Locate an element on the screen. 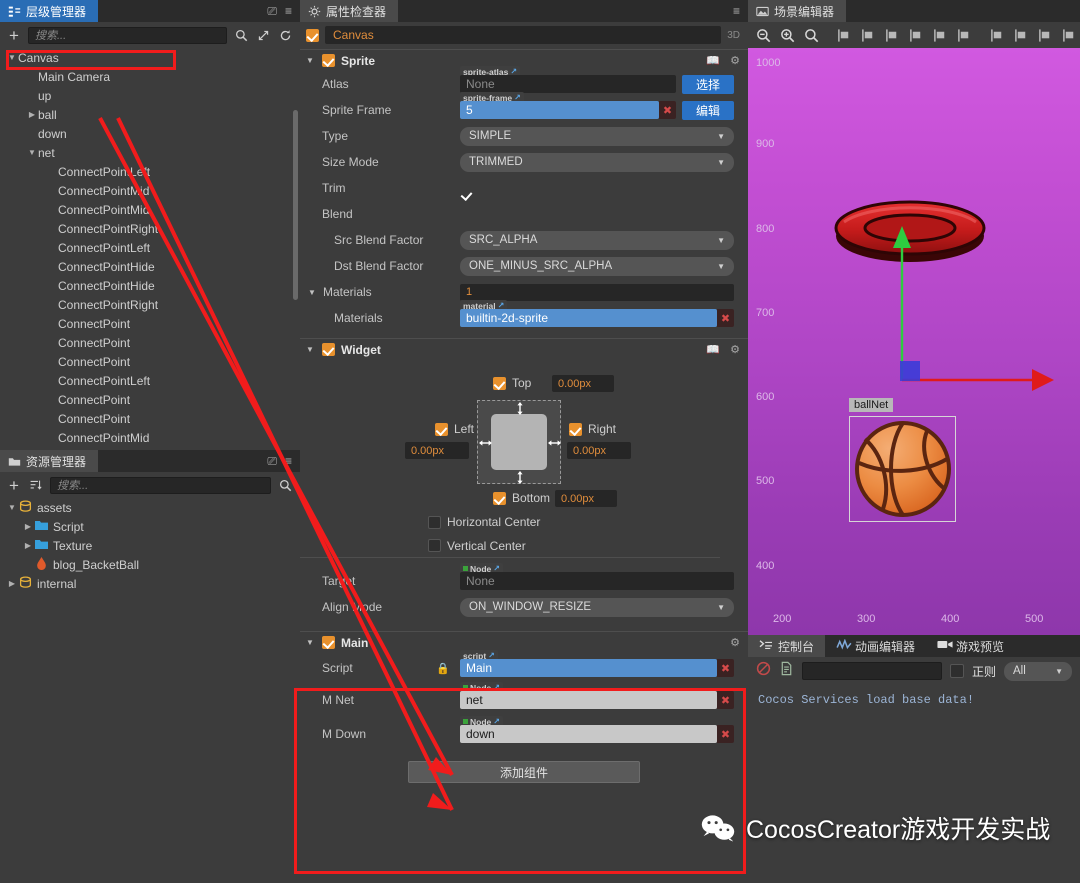  align-top-icon is located at coordinates (997, 35).